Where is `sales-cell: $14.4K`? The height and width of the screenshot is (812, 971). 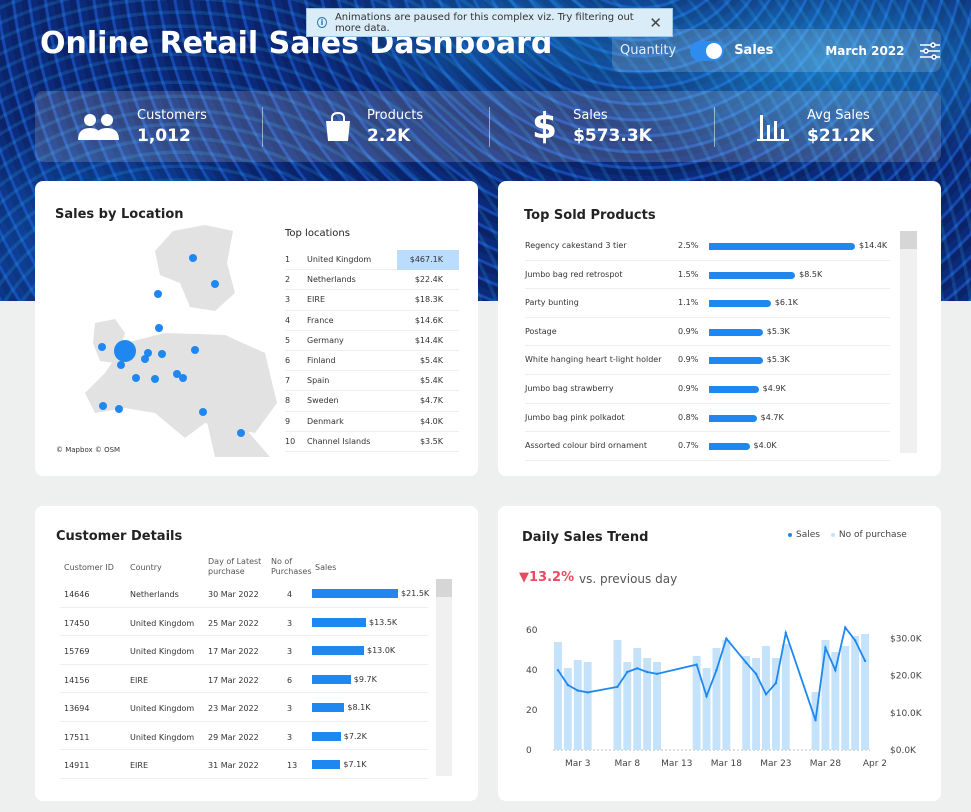
sales-cell: $14.4K is located at coordinates (428, 340).